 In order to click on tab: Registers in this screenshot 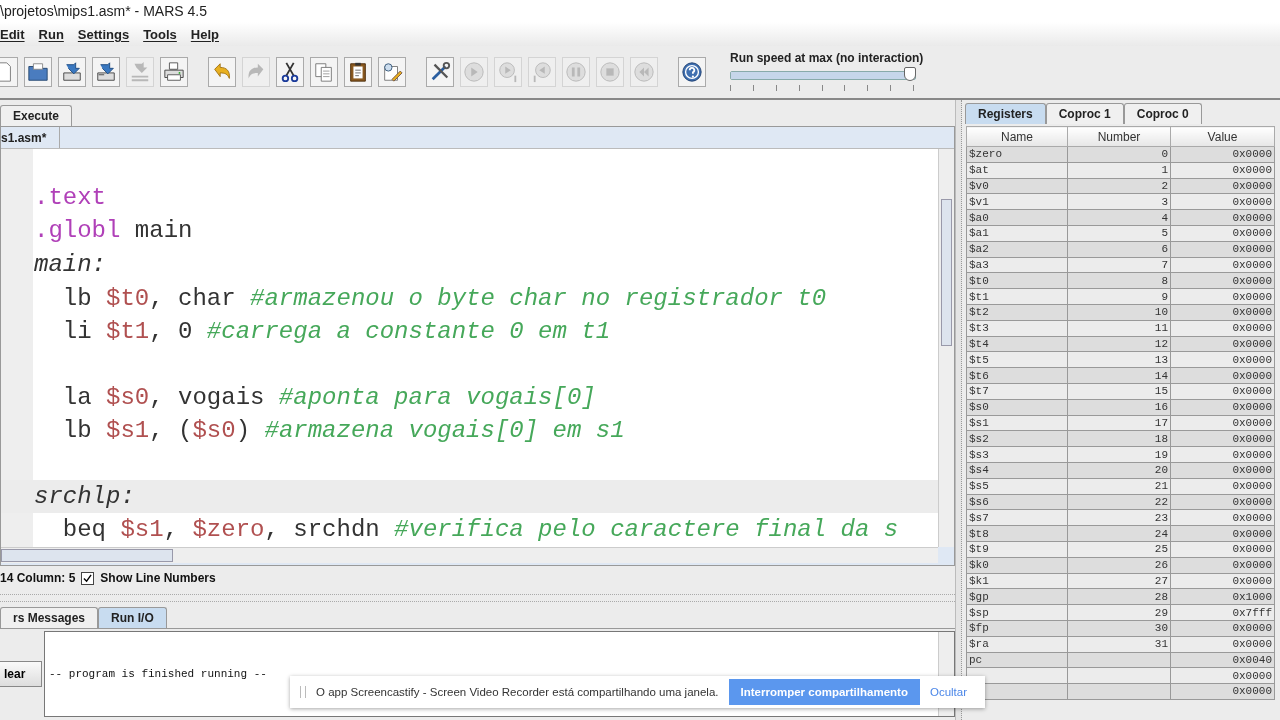, I will do `click(1005, 113)`.